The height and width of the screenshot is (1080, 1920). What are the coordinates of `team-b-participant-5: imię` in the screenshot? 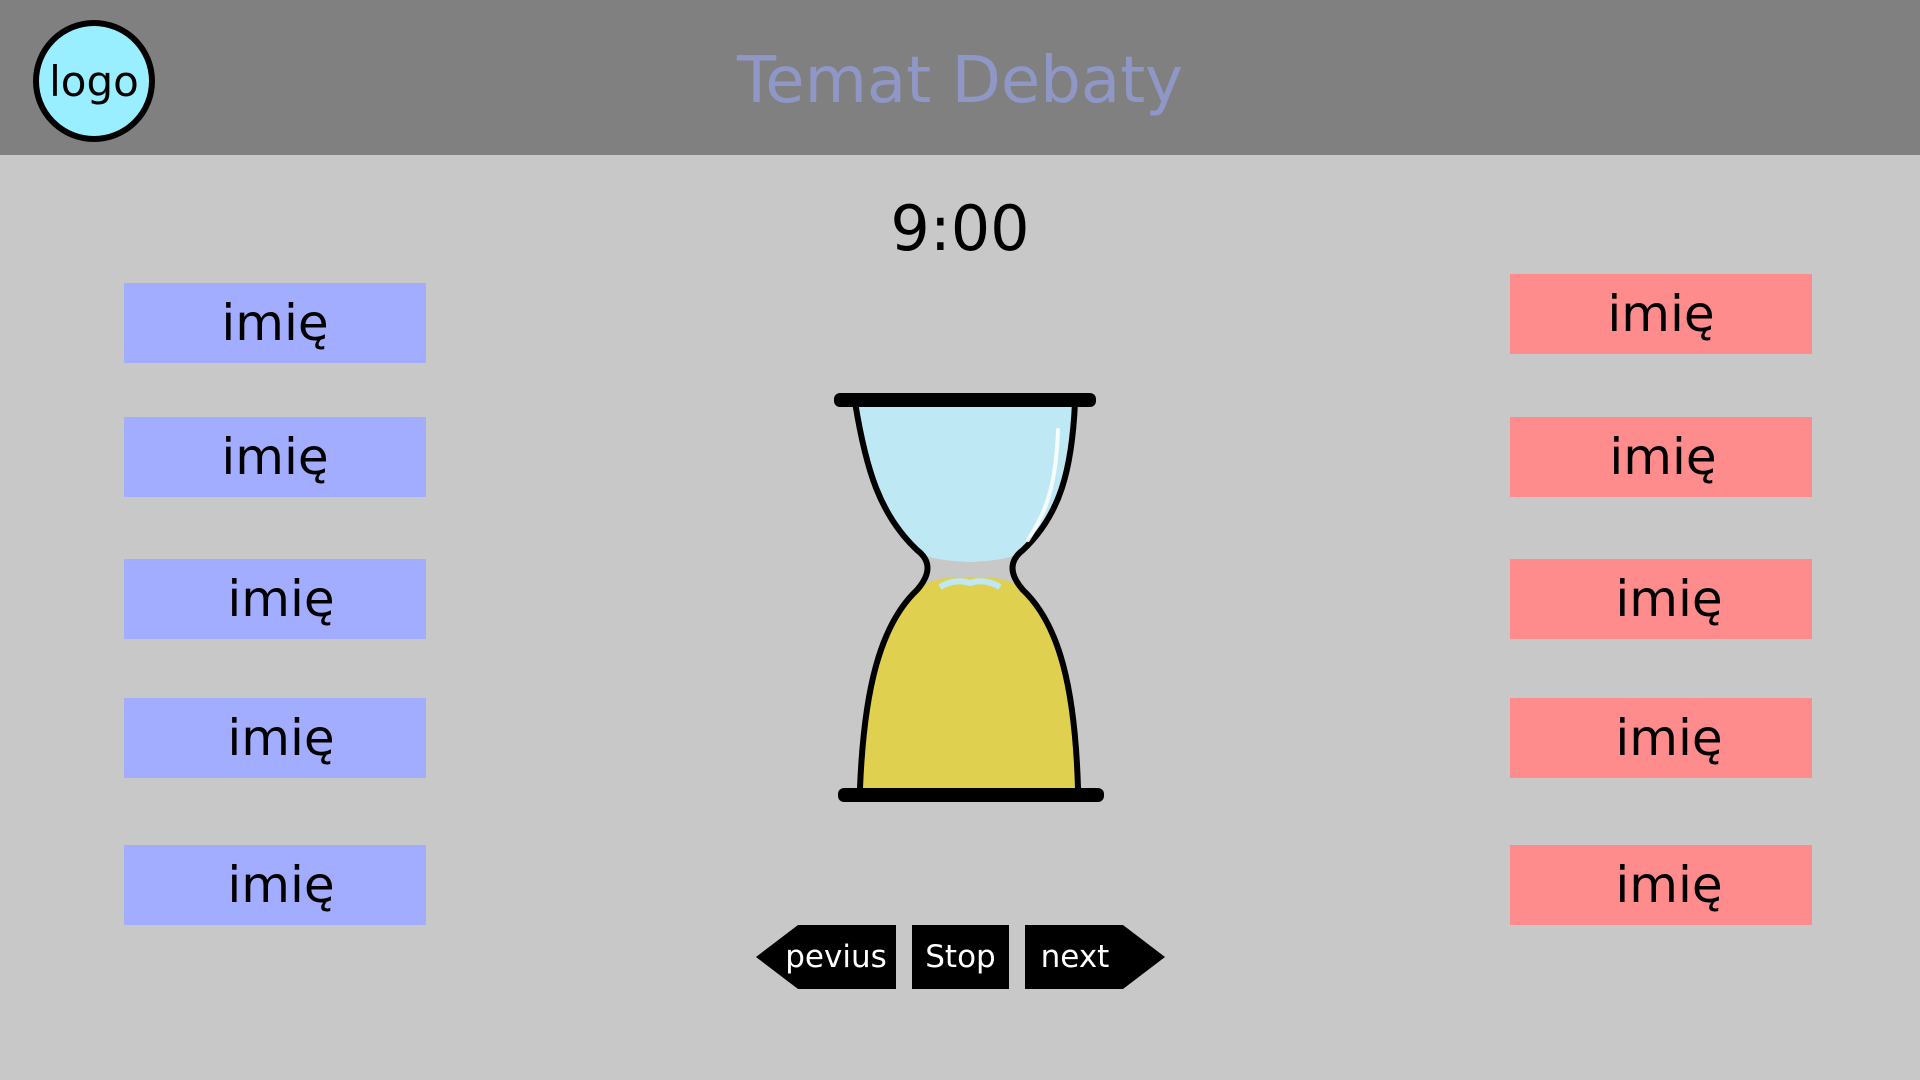 It's located at (1661, 885).